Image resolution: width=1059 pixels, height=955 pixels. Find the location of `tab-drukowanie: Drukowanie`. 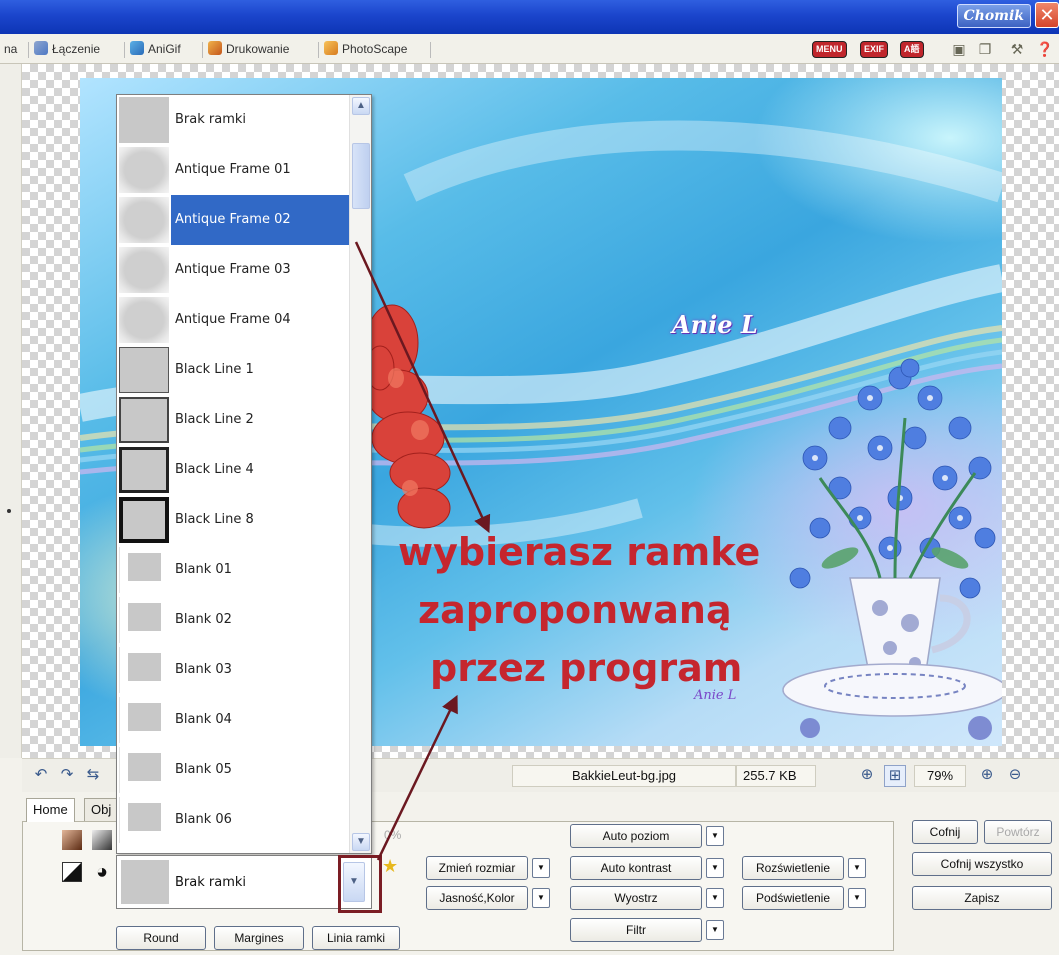

tab-drukowanie: Drukowanie is located at coordinates (248, 50).